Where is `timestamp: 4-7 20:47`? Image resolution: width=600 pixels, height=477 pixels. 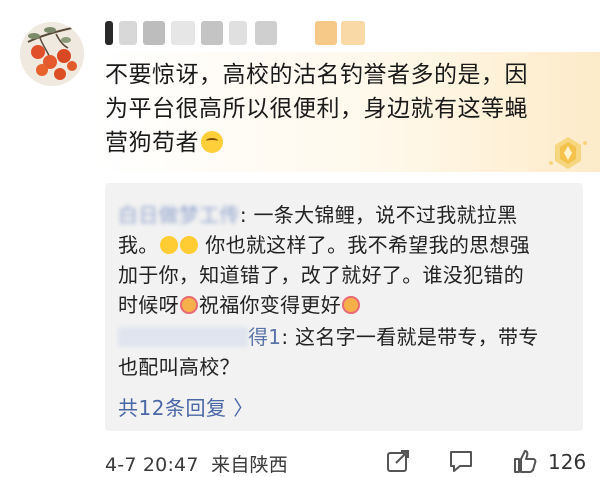 timestamp: 4-7 20:47 is located at coordinates (152, 465).